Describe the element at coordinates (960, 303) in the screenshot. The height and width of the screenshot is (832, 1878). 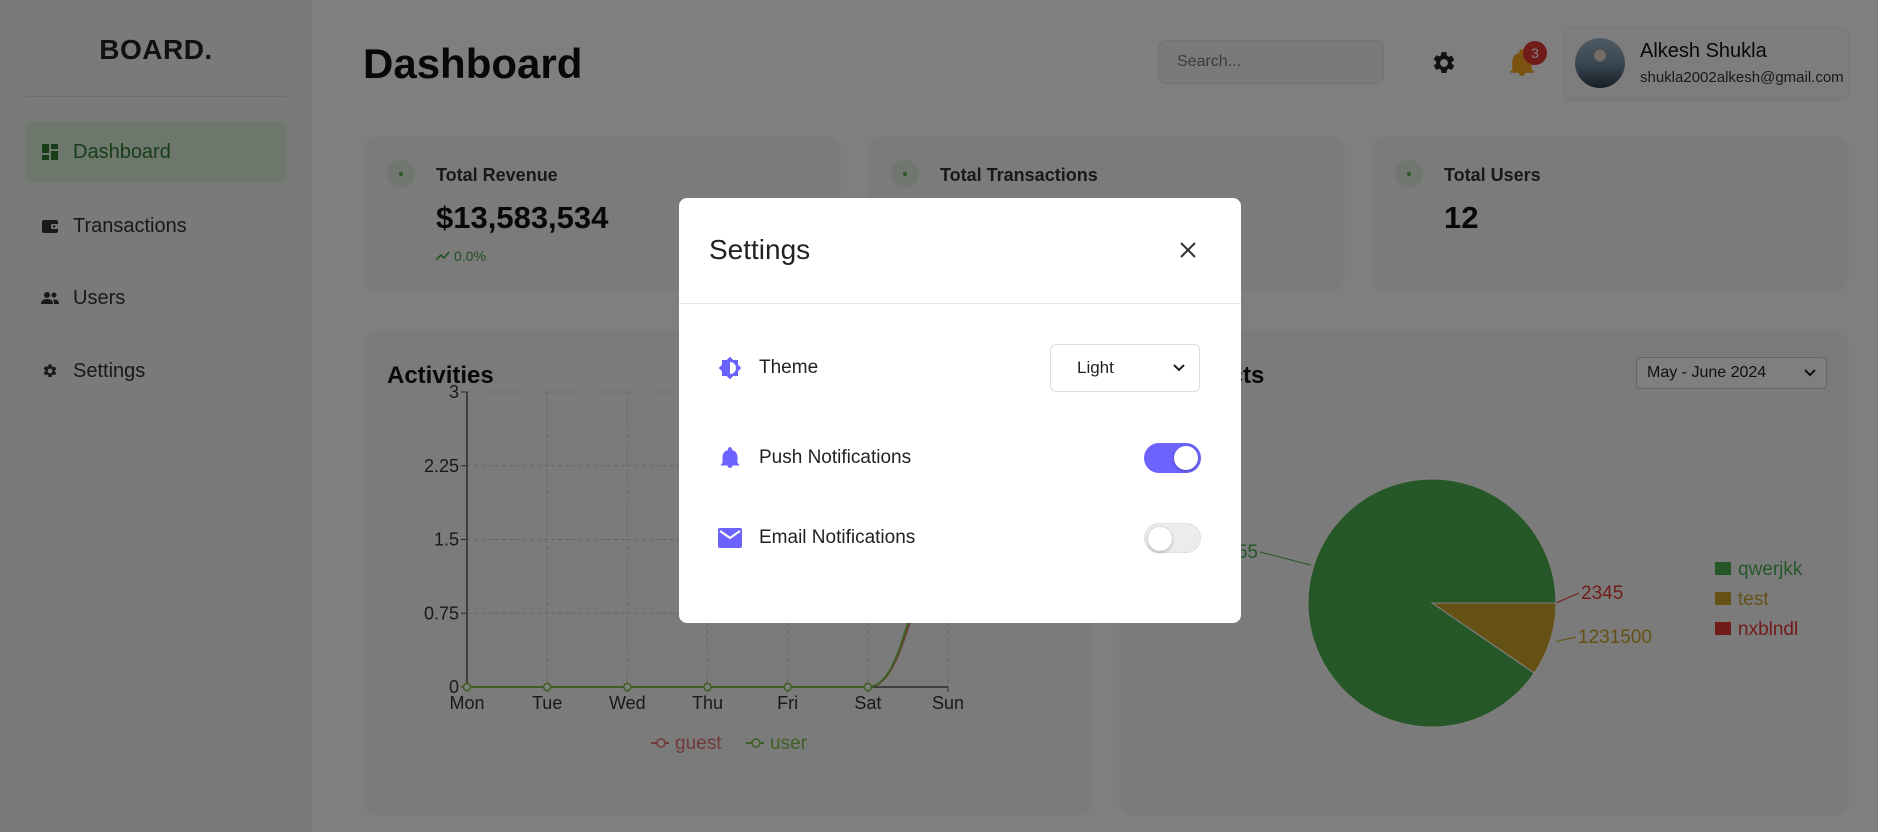
I see `modal-divider` at that location.